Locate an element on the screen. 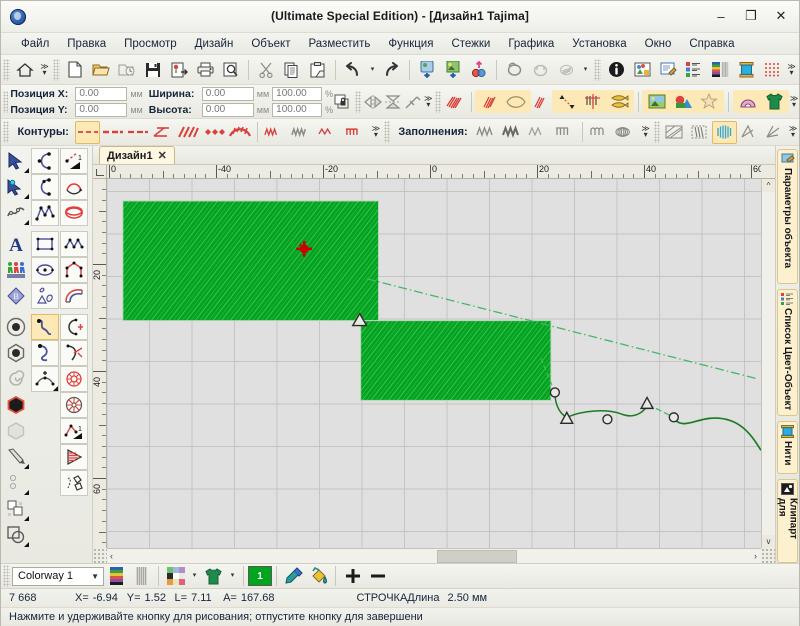  stitch-view-icon is located at coordinates (566, 69).